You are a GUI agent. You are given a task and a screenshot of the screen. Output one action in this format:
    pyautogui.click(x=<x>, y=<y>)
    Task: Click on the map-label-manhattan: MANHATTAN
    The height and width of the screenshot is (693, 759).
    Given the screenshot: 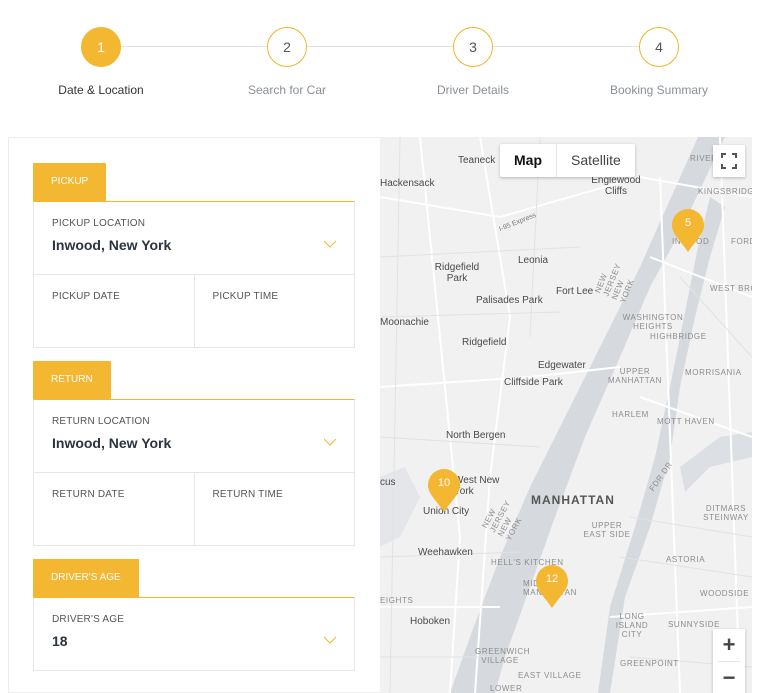 What is the action you would take?
    pyautogui.click(x=573, y=500)
    